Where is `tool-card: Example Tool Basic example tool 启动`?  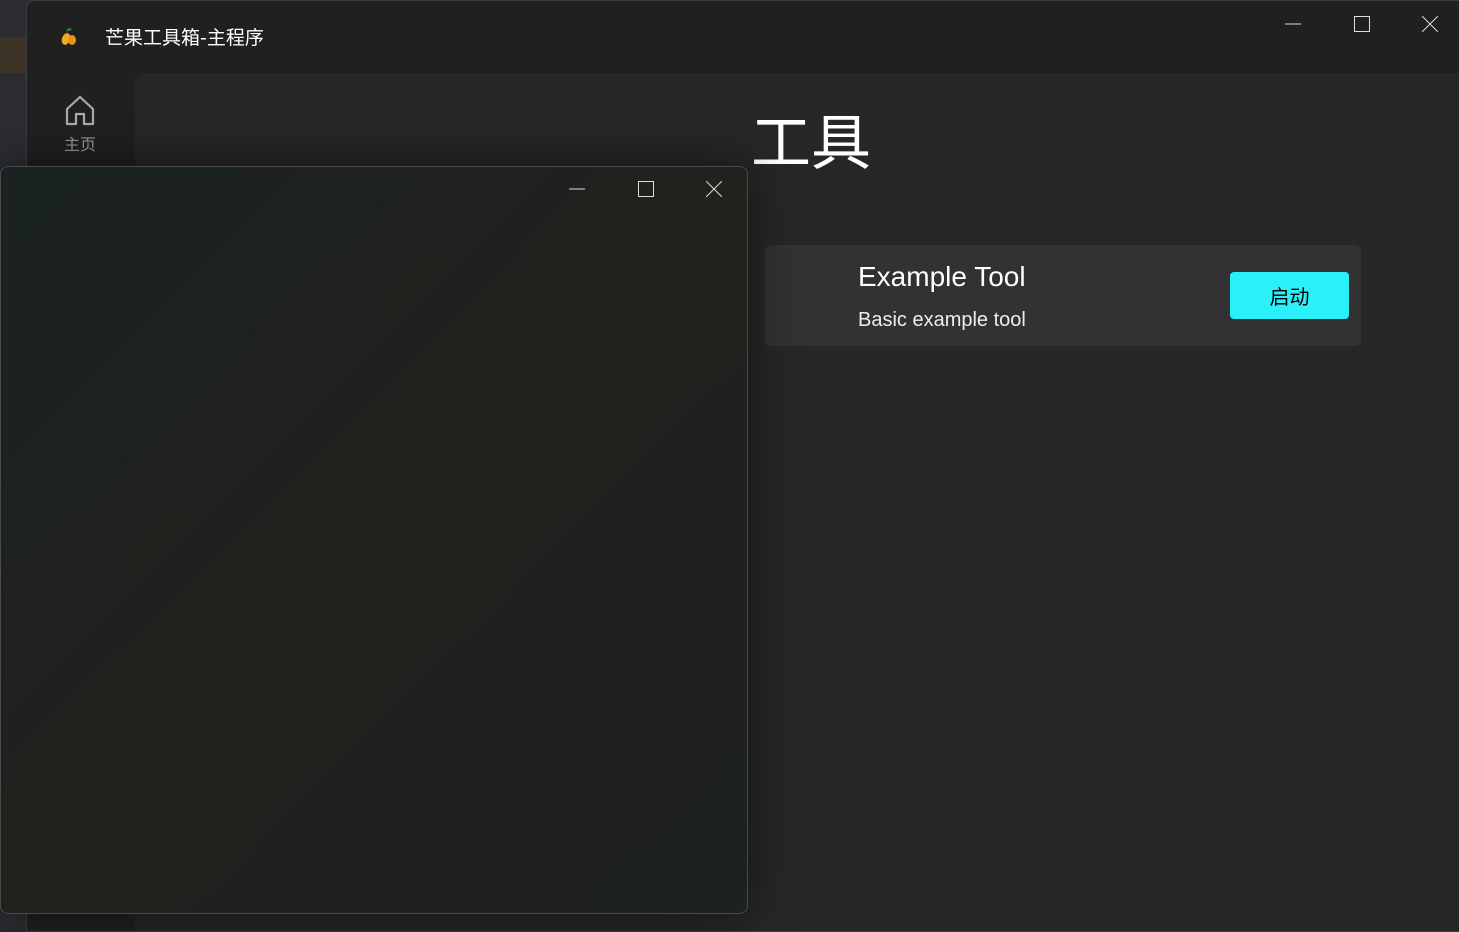
tool-card: Example Tool Basic example tool 启动 is located at coordinates (1063, 295).